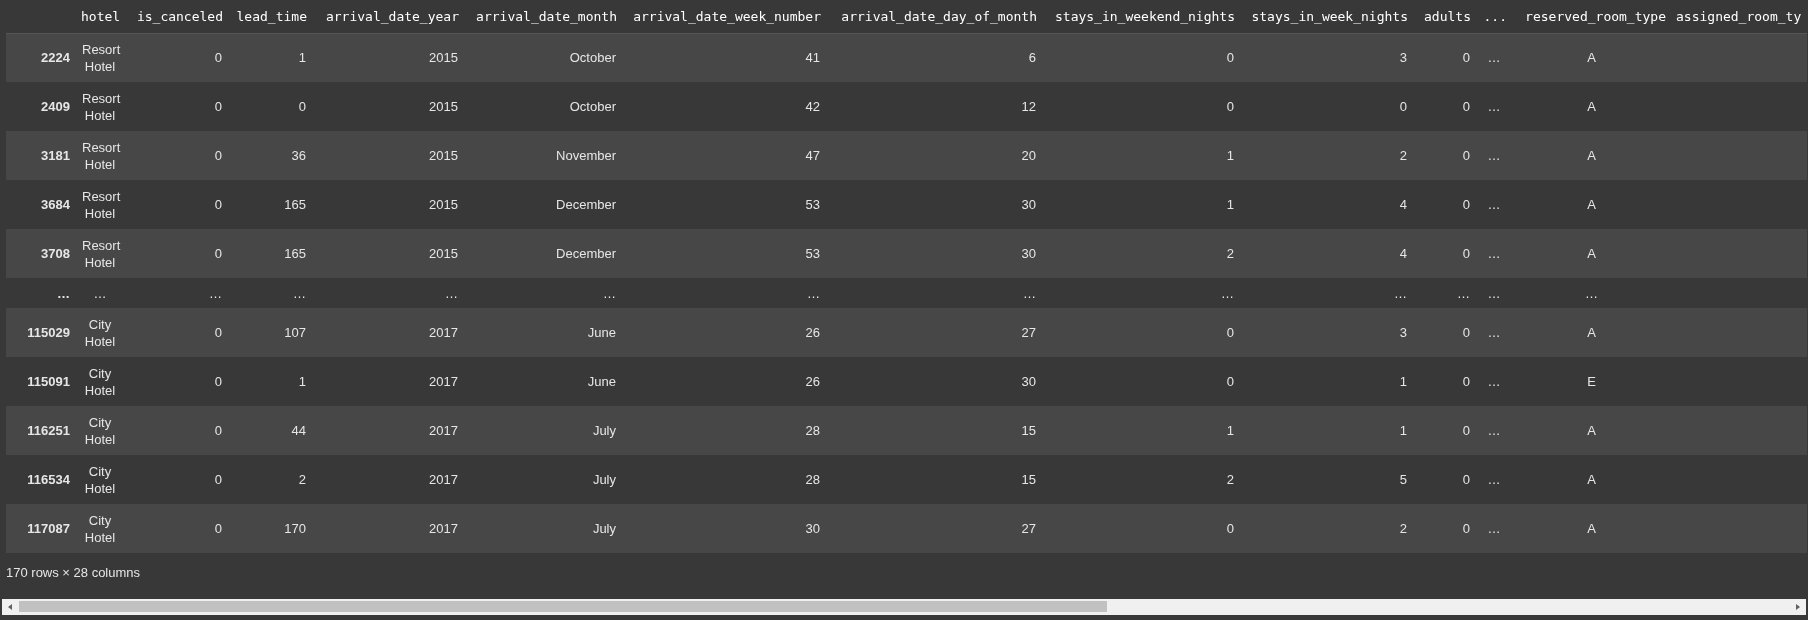 This screenshot has width=1808, height=620. Describe the element at coordinates (388, 16) in the screenshot. I see `column-header: arrival_date_year` at that location.